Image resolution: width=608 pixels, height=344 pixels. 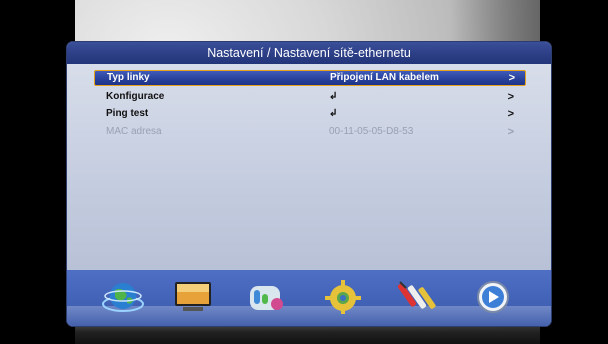 I want to click on row-label: Typ linky, so click(x=128, y=77).